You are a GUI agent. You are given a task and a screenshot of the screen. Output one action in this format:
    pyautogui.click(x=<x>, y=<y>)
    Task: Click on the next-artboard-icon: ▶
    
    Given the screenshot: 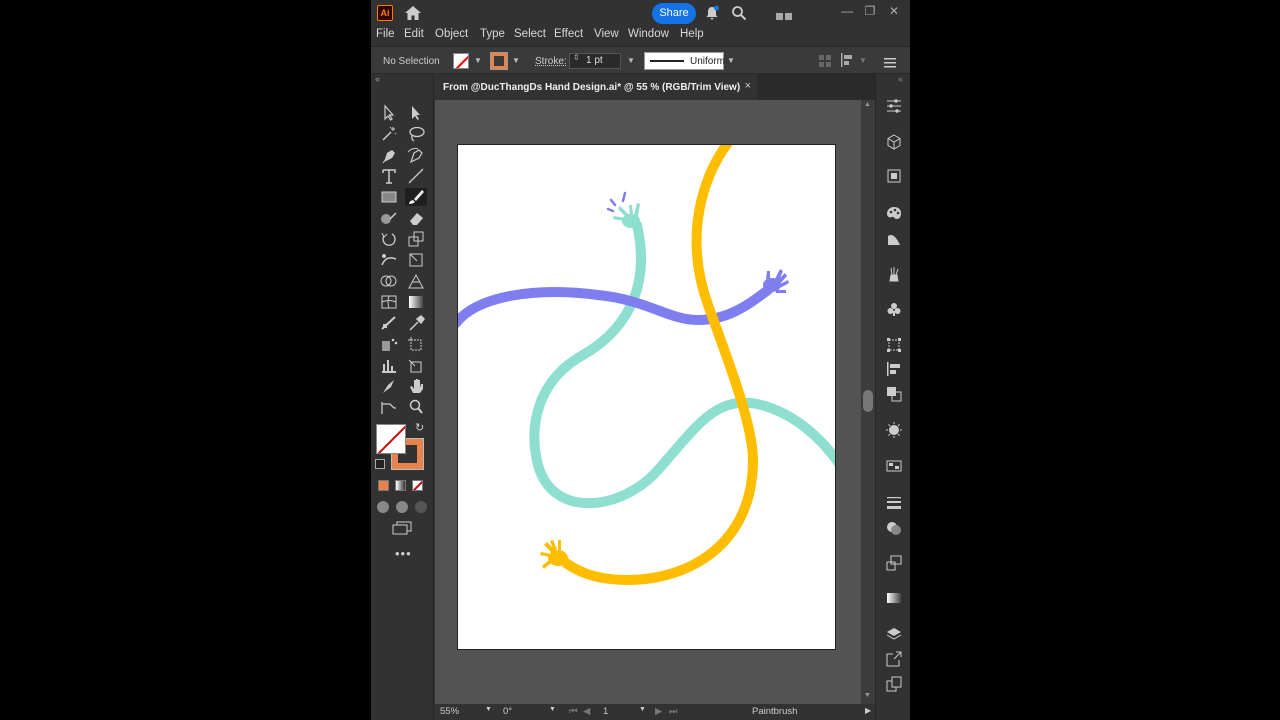 What is the action you would take?
    pyautogui.click(x=658, y=711)
    